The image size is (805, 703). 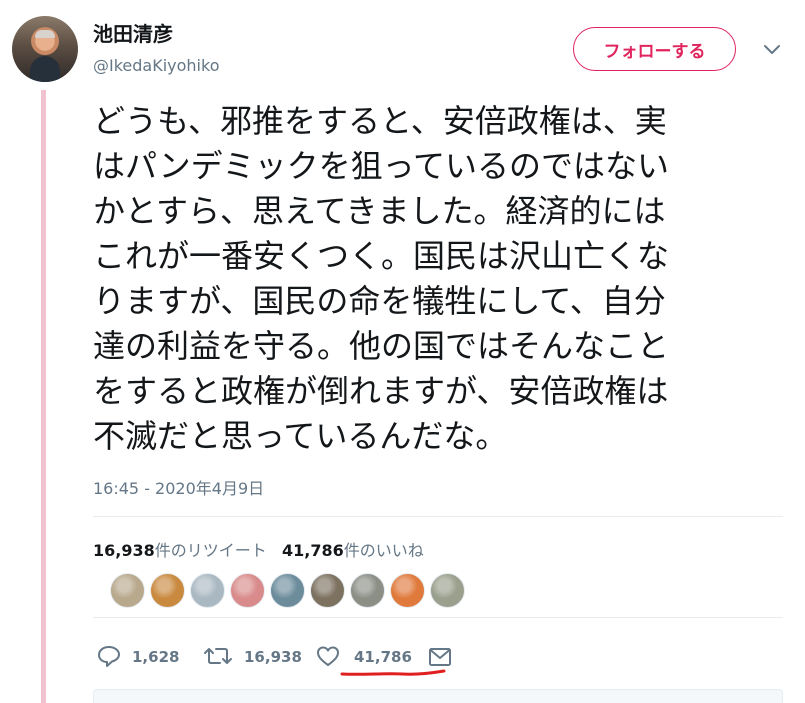 What do you see at coordinates (43, 396) in the screenshot?
I see `thread-line` at bounding box center [43, 396].